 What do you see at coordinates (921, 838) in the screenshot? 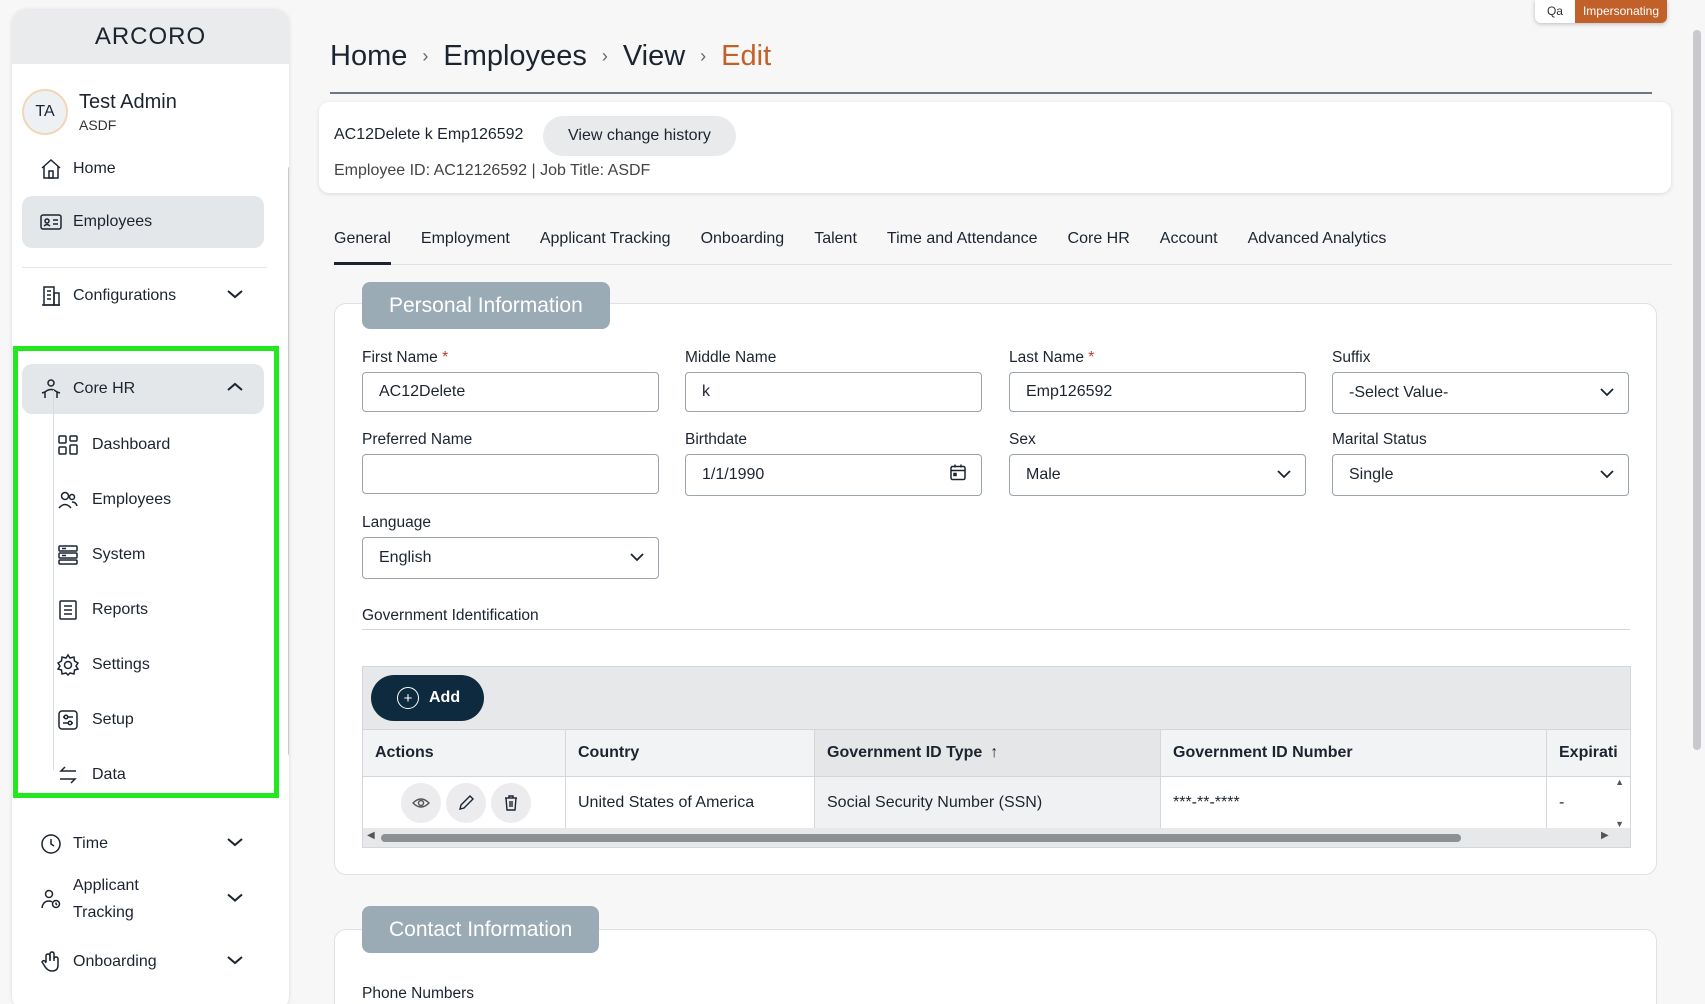
I see `grid-horizontal-scrollbar` at bounding box center [921, 838].